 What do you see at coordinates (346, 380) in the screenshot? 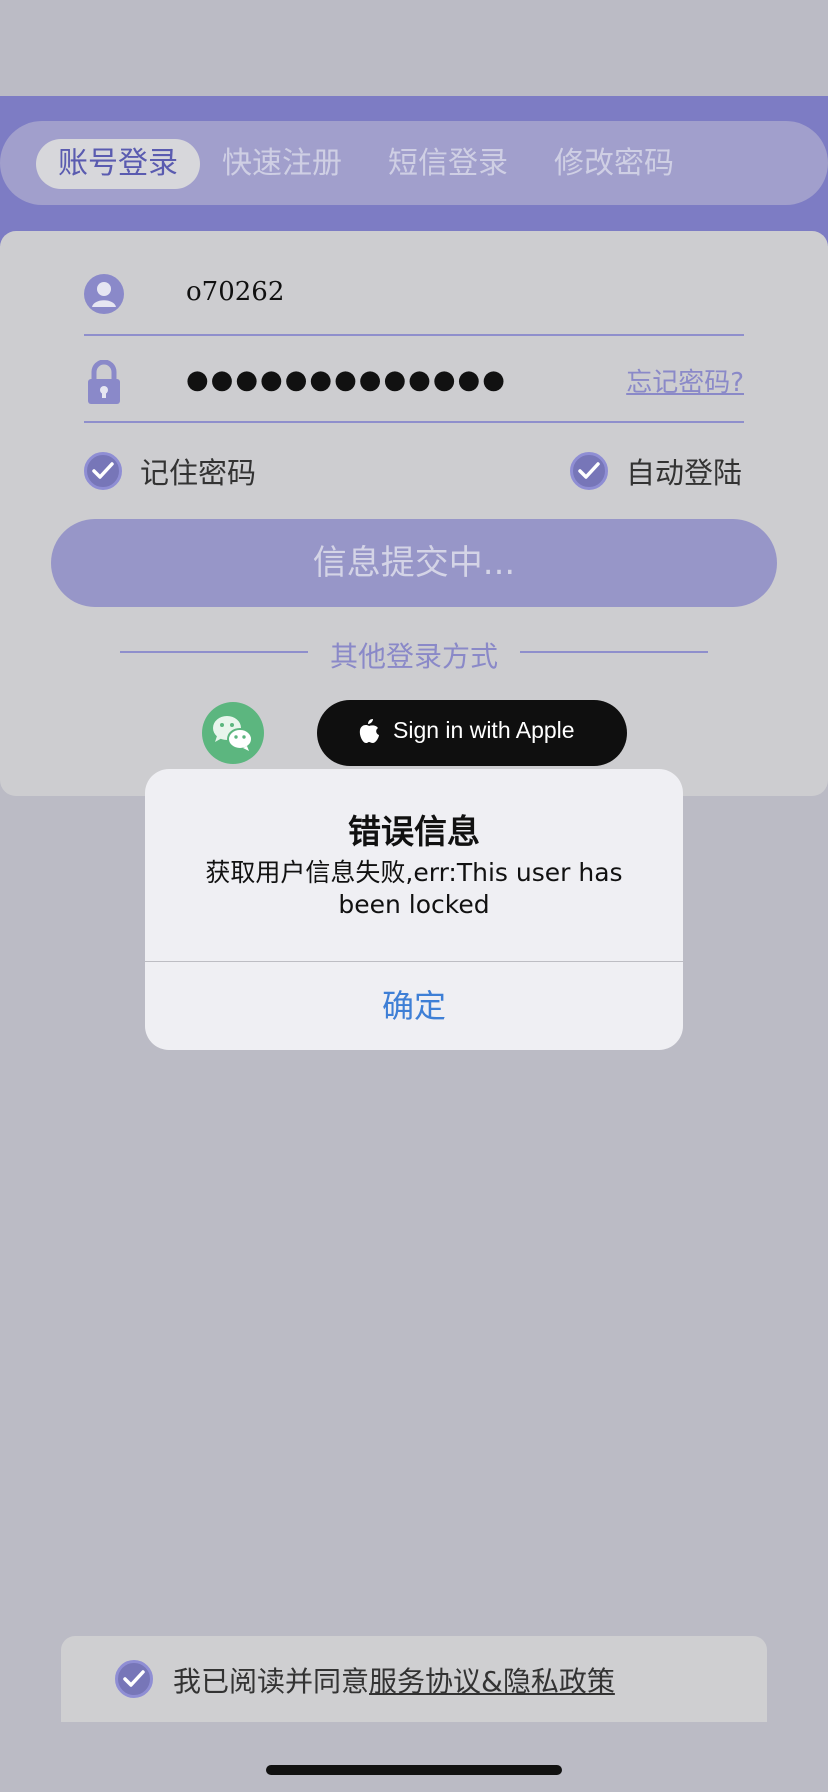
I see `password-input: ●●●●●●●●●●●●●` at bounding box center [346, 380].